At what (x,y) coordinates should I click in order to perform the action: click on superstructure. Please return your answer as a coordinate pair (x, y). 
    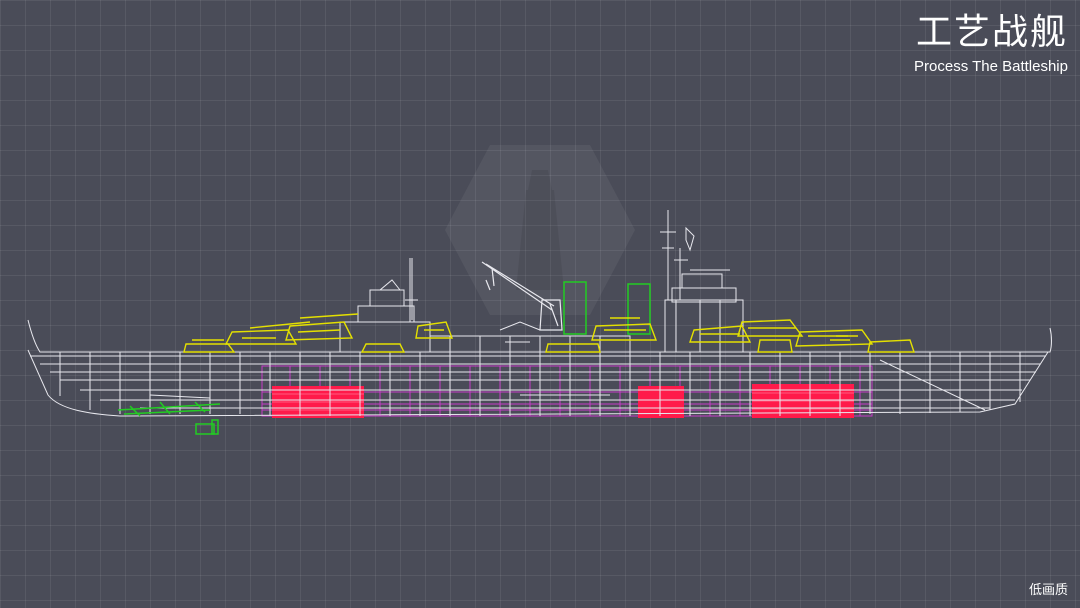
    Looking at the image, I should click on (541, 281).